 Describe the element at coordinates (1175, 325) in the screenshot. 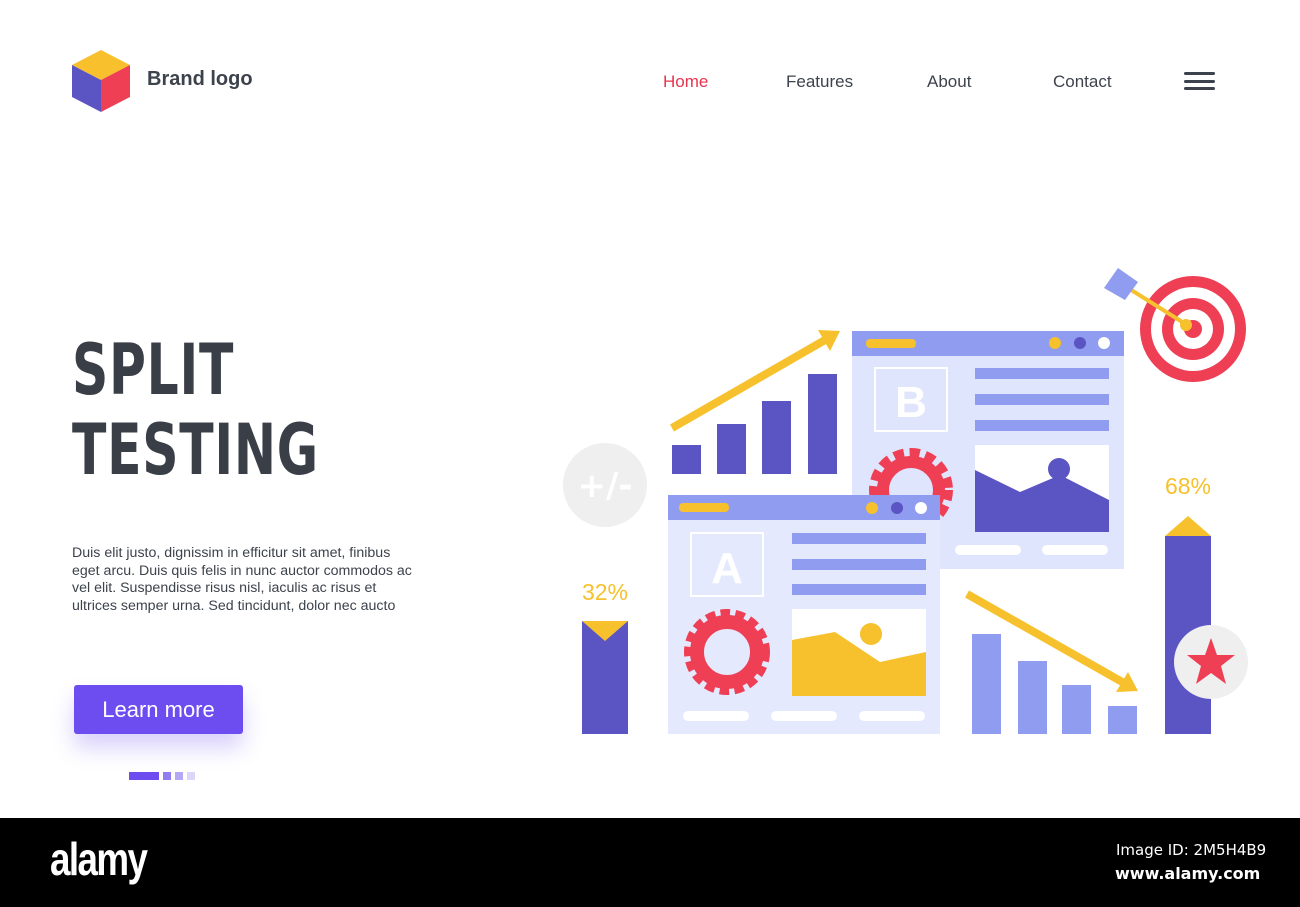

I see `target-icon` at that location.